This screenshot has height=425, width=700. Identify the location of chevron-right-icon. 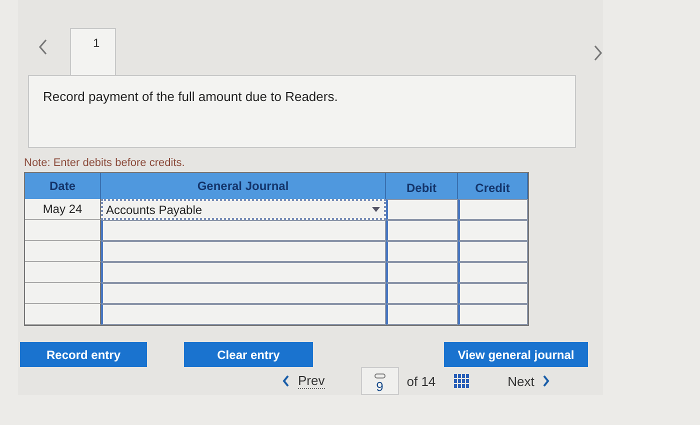
(546, 381).